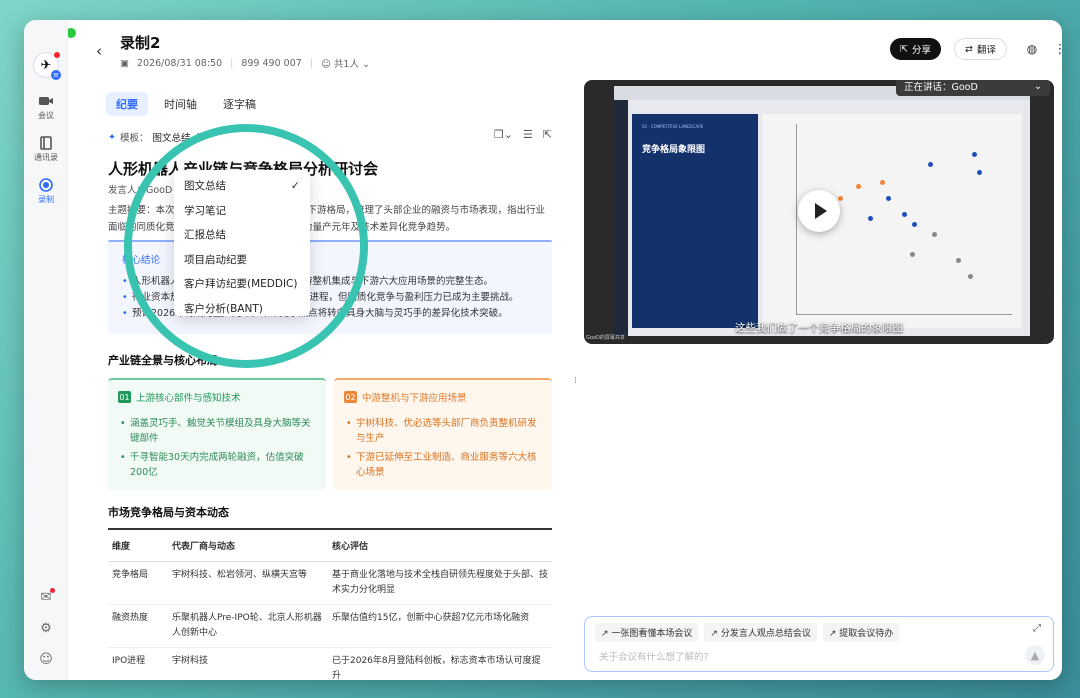 The image size is (1080, 698). Describe the element at coordinates (986, 50) in the screenshot. I see `translate-label: 翻译` at that location.